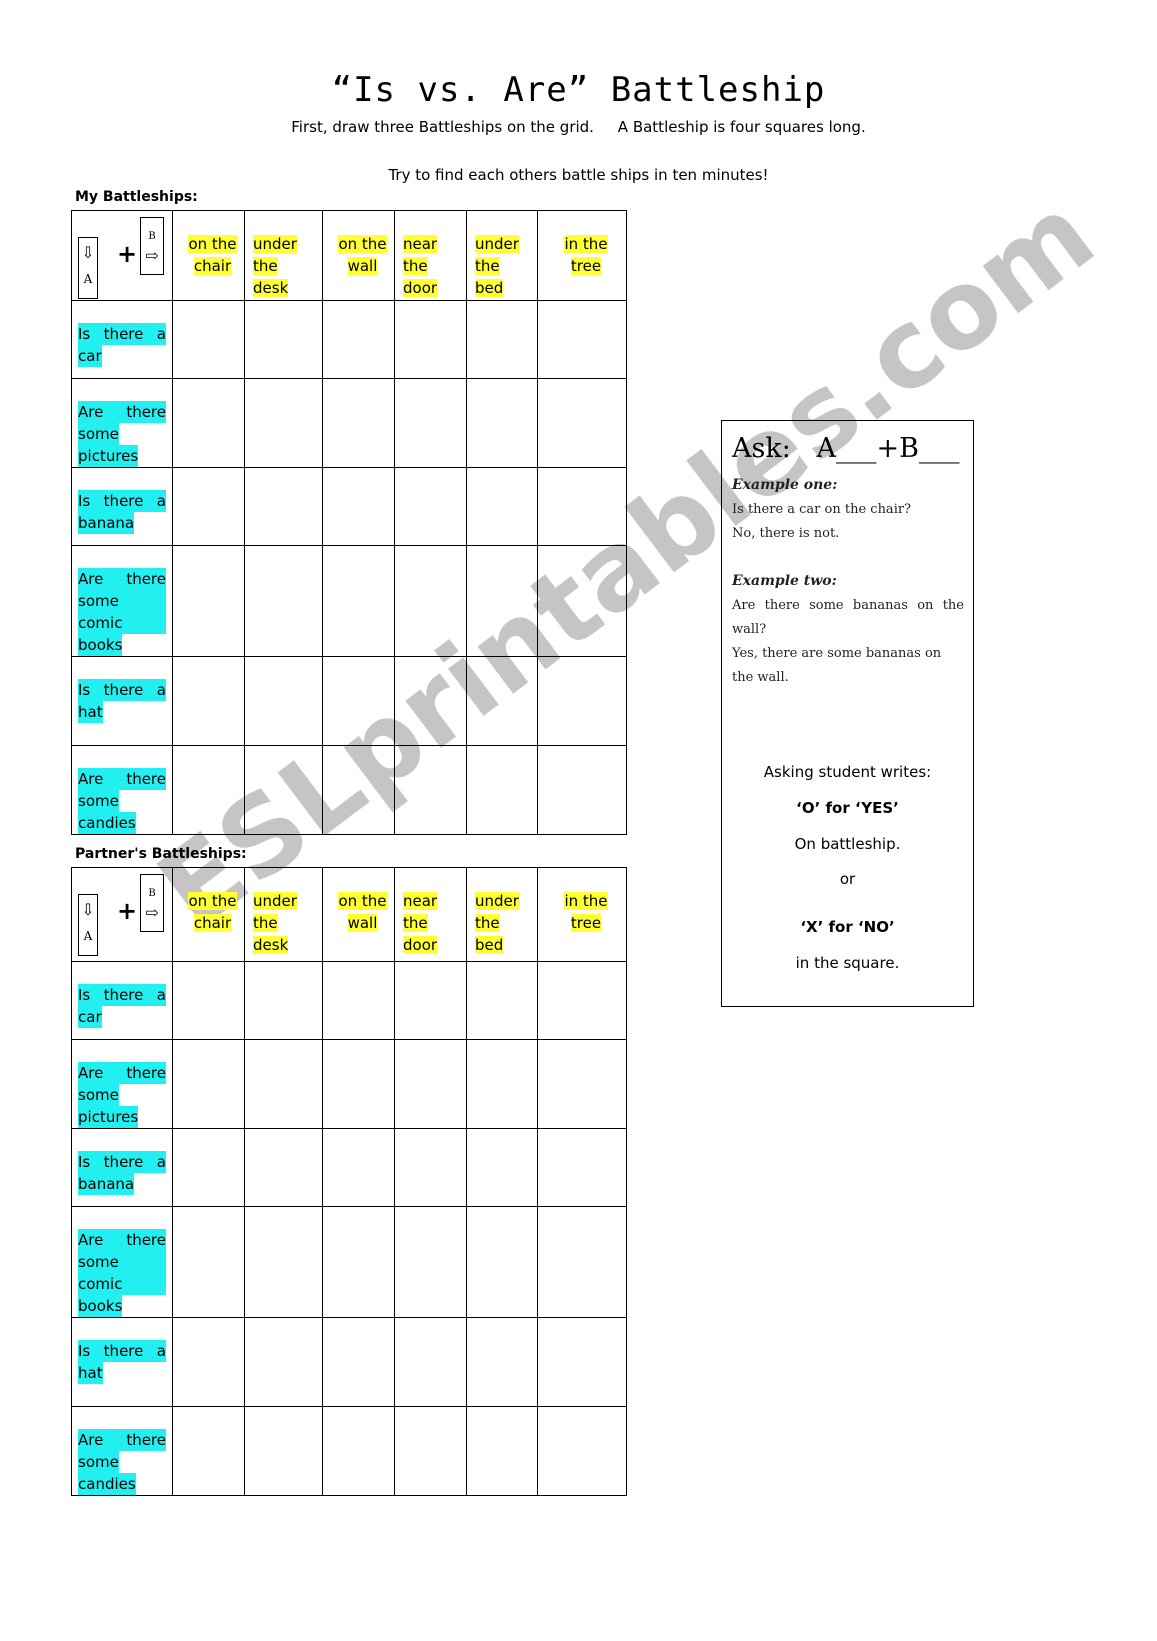  What do you see at coordinates (362, 923) in the screenshot?
I see `column-header-text: wall` at bounding box center [362, 923].